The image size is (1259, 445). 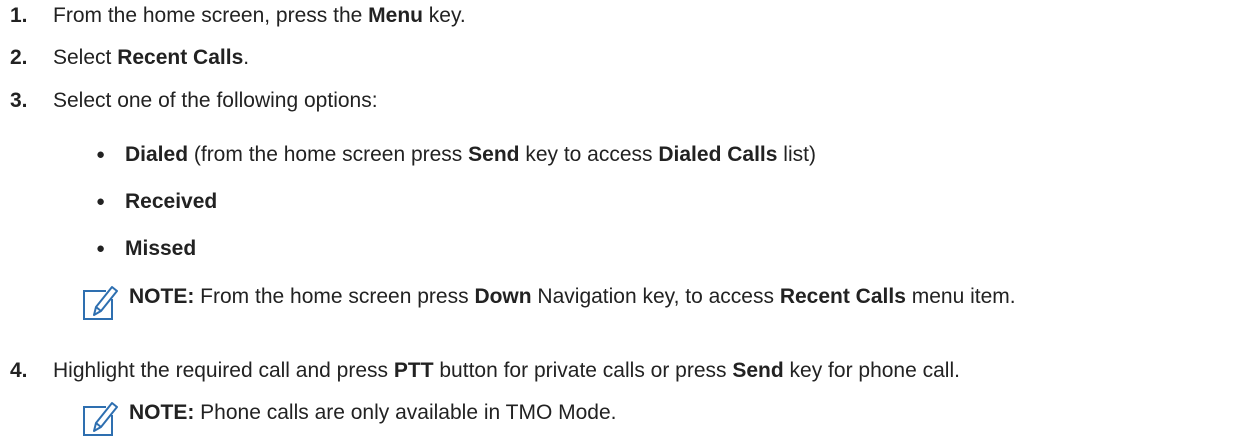 What do you see at coordinates (19, 100) in the screenshot?
I see `step-number: 3.` at bounding box center [19, 100].